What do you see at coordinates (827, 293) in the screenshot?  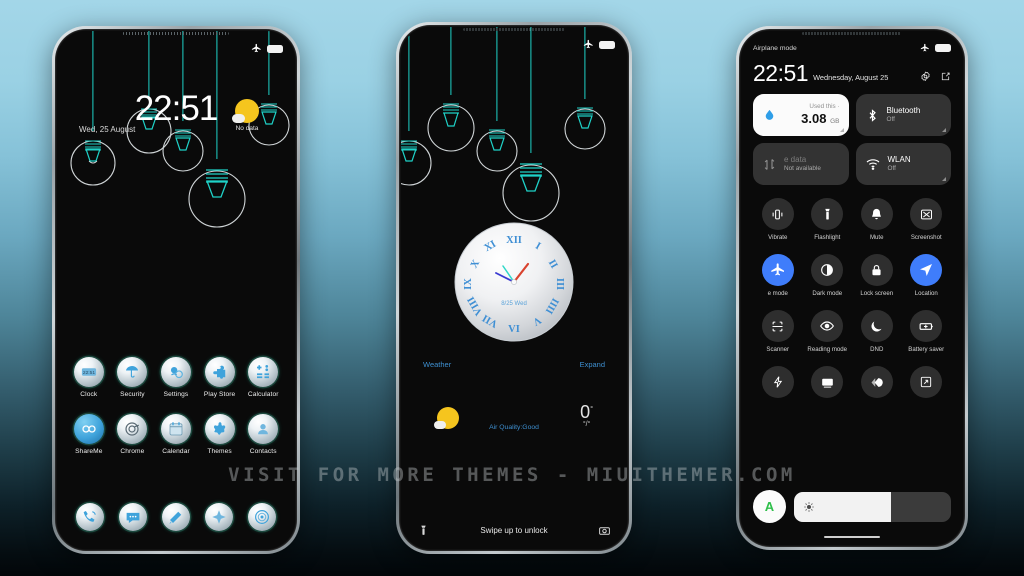 I see `toggle-label: Dark mode` at bounding box center [827, 293].